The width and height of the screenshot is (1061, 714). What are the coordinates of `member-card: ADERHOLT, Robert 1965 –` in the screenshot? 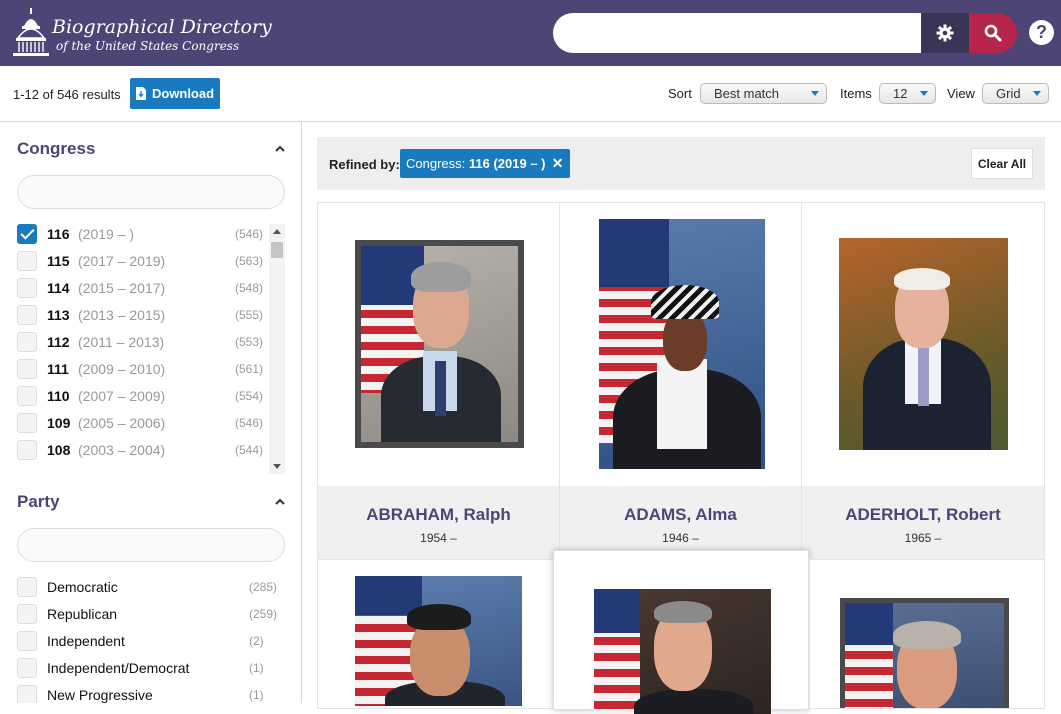 It's located at (923, 381).